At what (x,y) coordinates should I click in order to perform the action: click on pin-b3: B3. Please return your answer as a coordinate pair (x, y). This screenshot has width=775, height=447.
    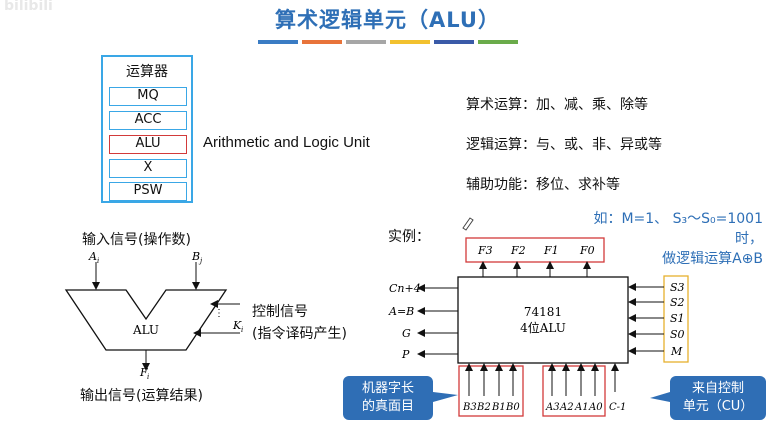
    Looking at the image, I should click on (469, 407).